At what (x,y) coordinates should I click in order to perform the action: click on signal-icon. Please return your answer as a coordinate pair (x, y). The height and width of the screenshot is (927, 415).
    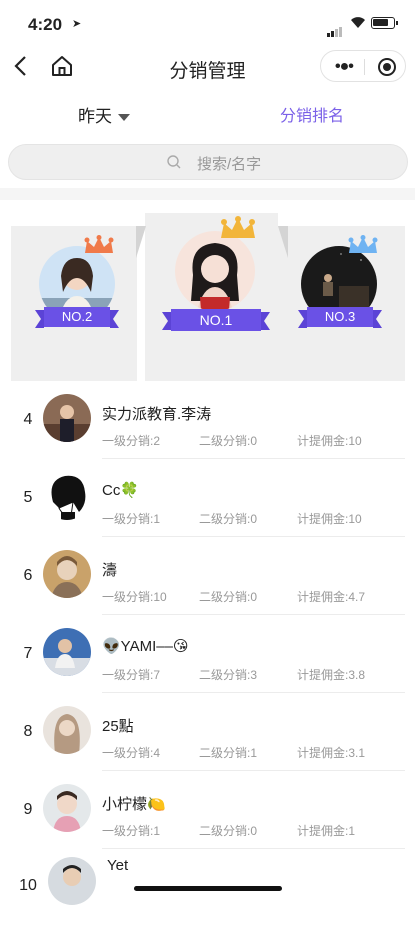
    Looking at the image, I should click on (335, 28).